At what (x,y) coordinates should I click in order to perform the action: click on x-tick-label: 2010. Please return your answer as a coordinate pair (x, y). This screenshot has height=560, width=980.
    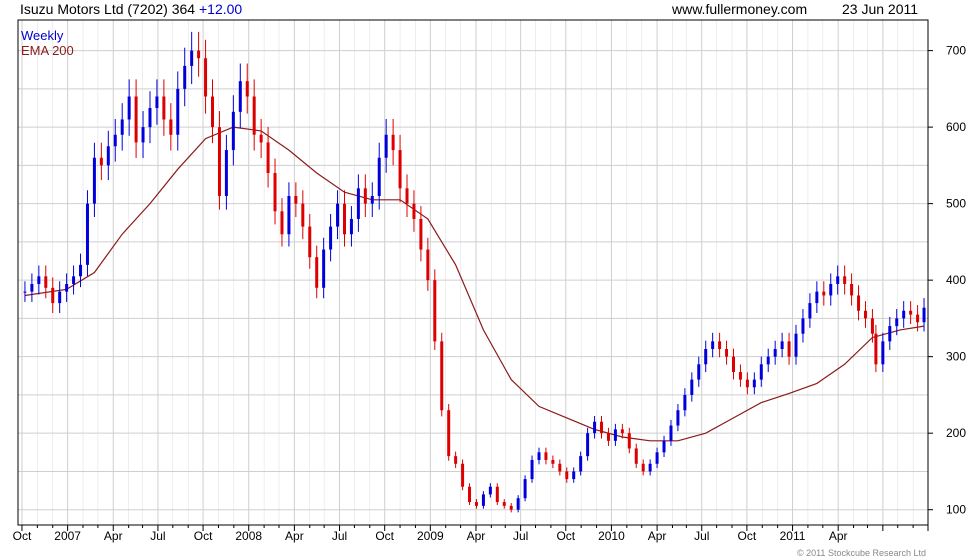
    Looking at the image, I should click on (611, 536).